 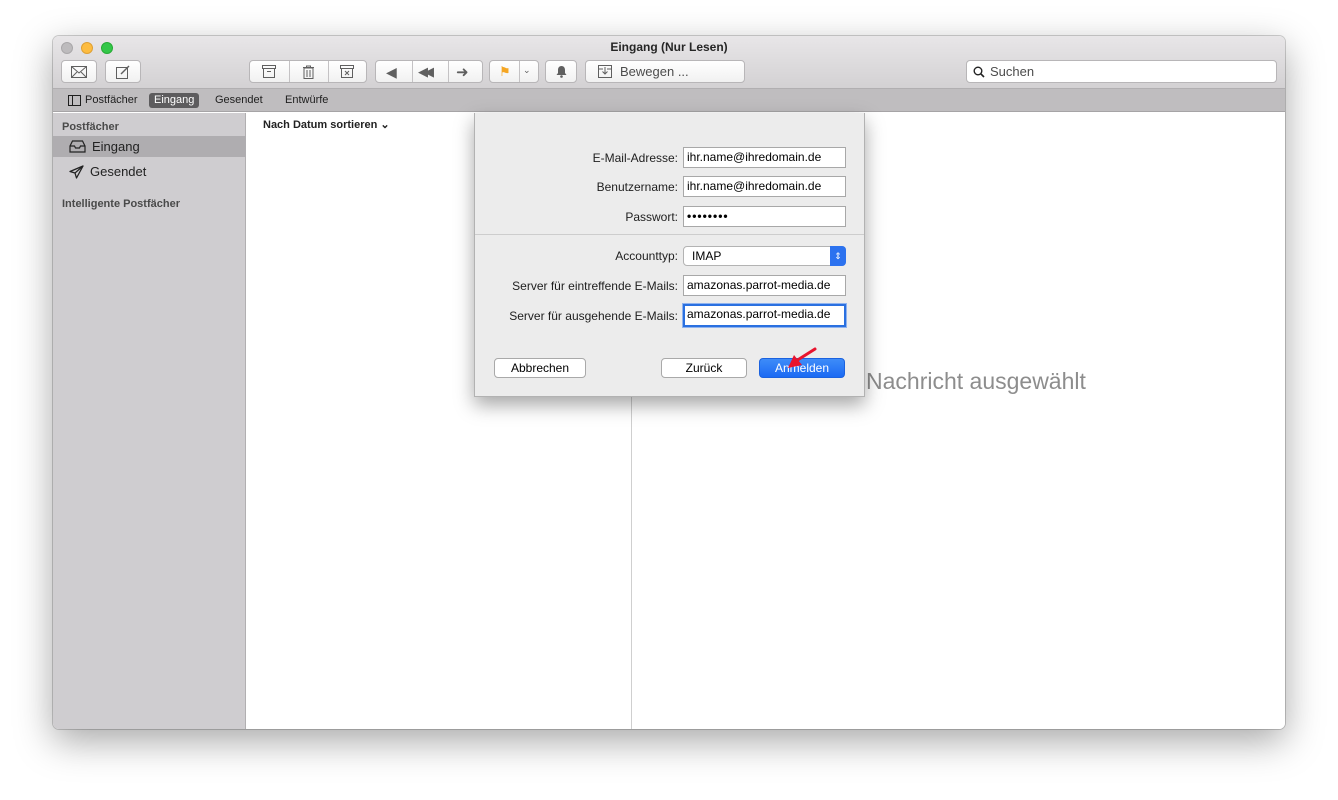 What do you see at coordinates (764, 285) in the screenshot?
I see `incoming-server-field: amazonas.parrot-media.de` at bounding box center [764, 285].